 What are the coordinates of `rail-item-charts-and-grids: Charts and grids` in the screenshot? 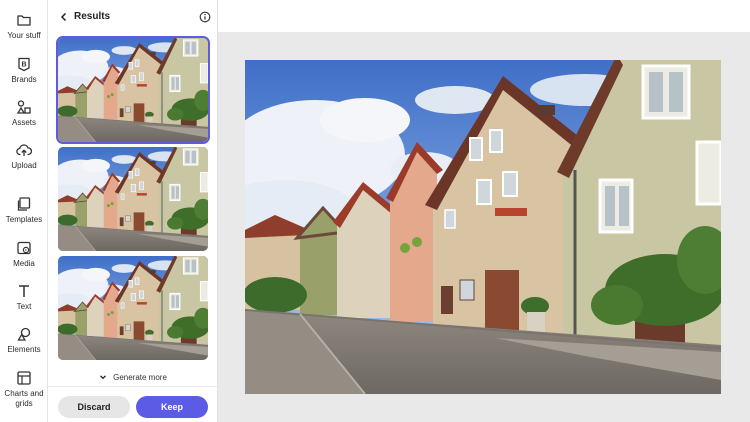 It's located at (24, 389).